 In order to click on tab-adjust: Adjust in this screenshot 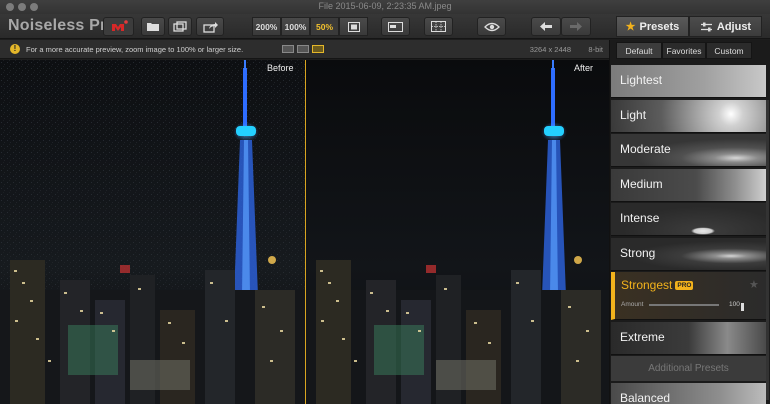, I will do `click(725, 26)`.